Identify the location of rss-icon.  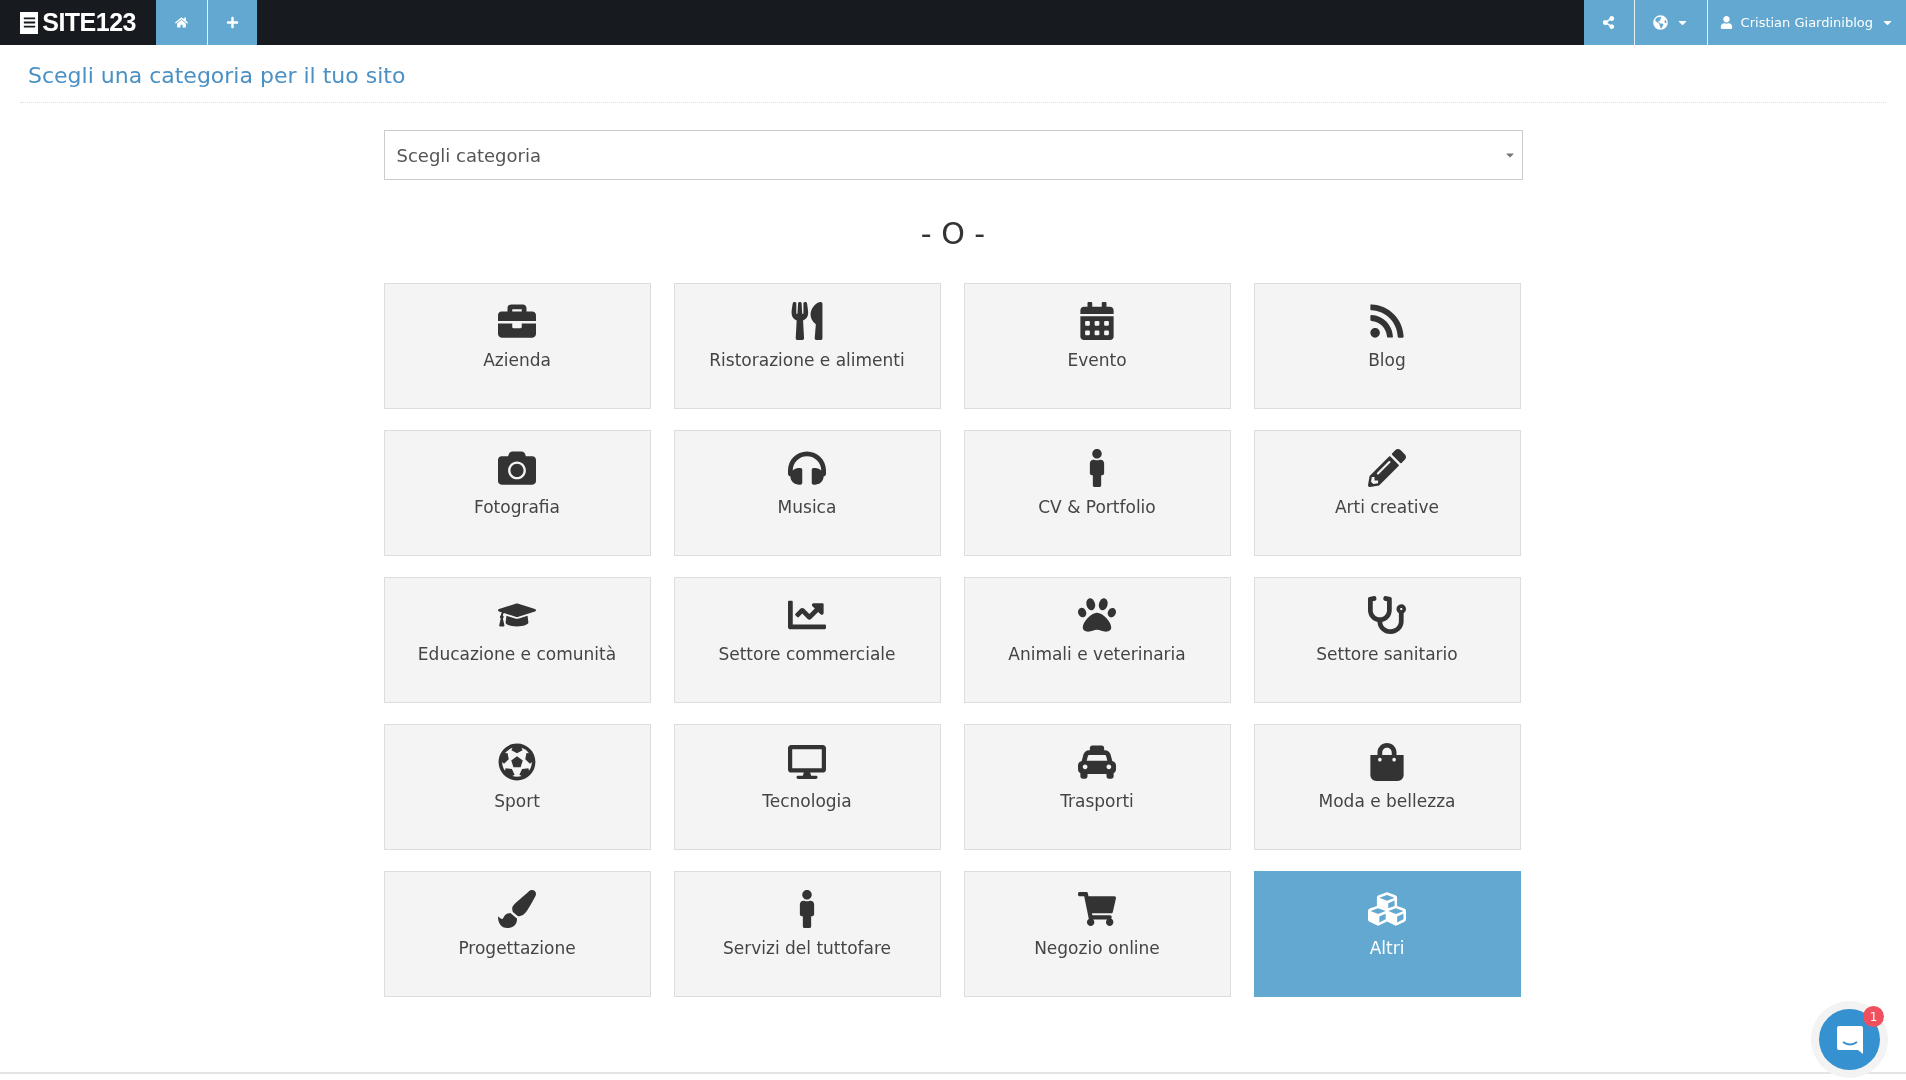
(1387, 321).